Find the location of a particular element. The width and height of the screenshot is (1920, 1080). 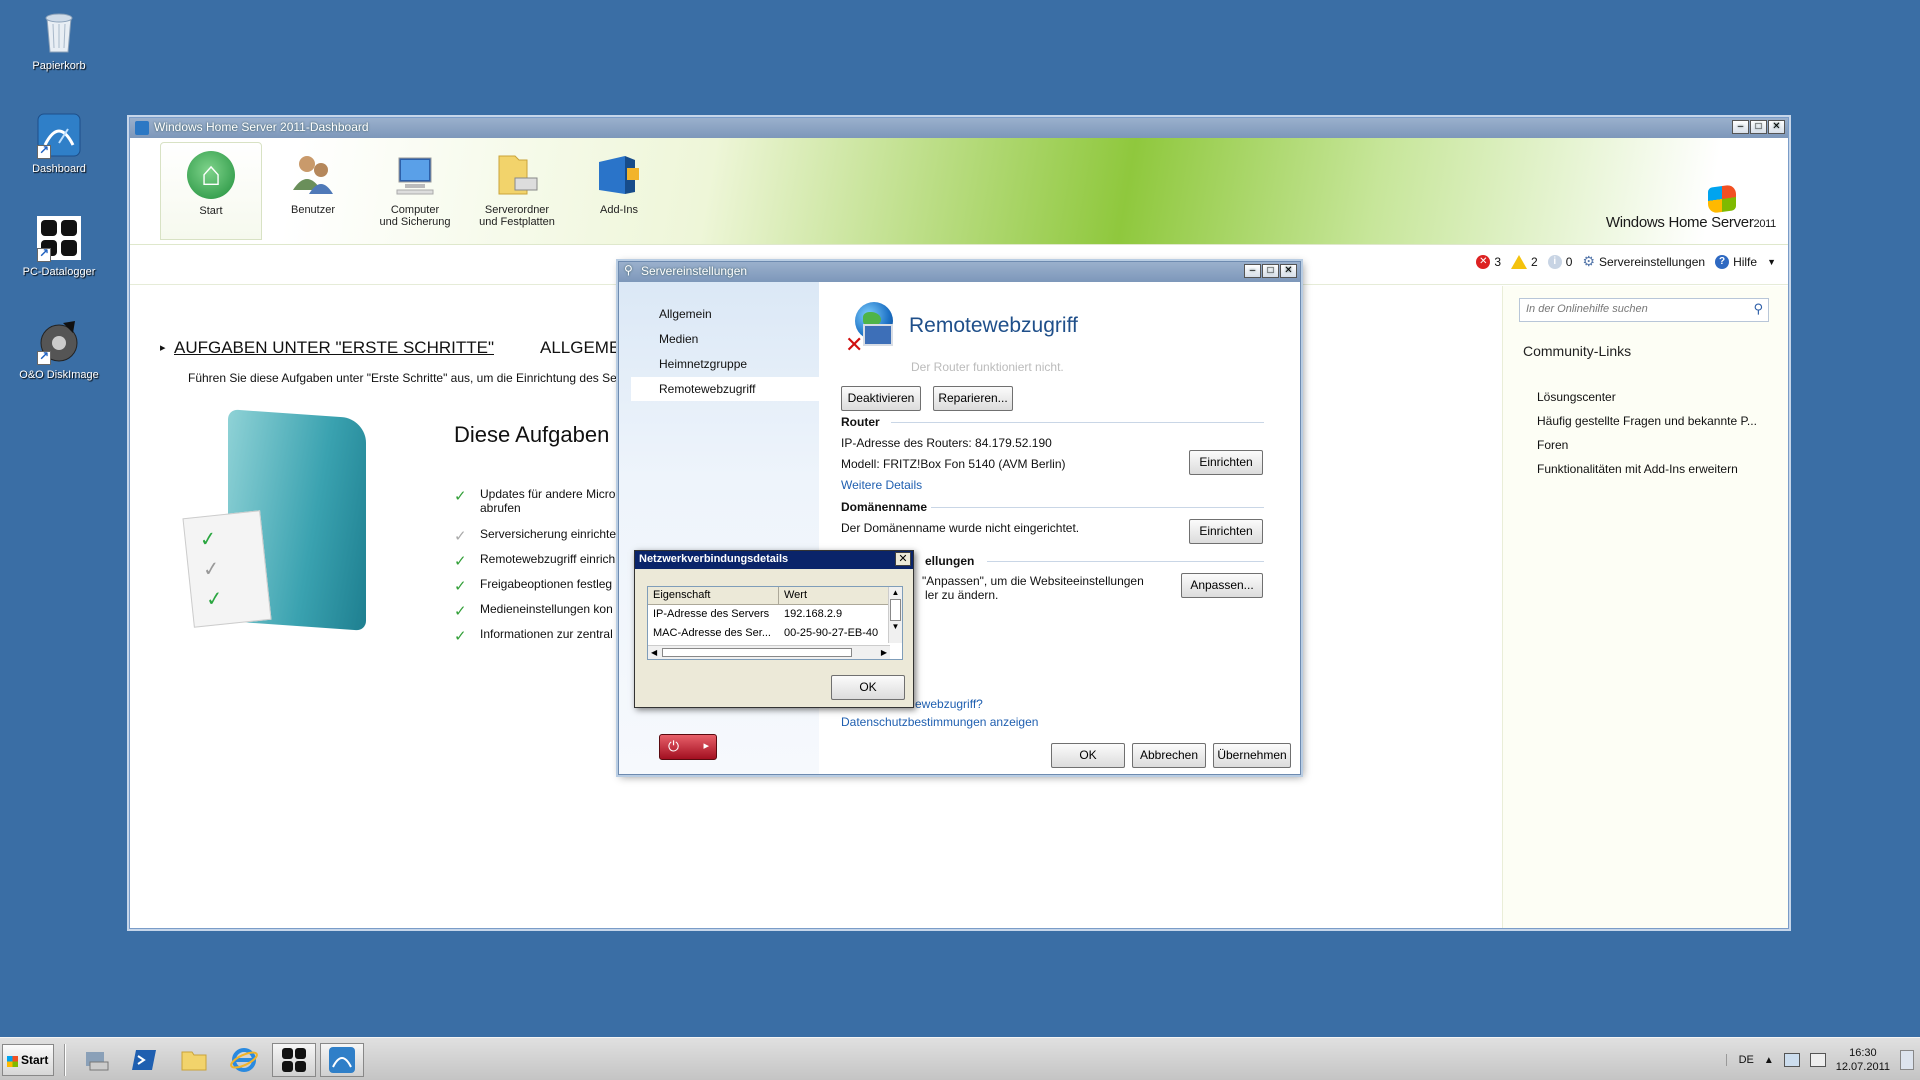

server-settings-link: ⚙ Servereinstellungen is located at coordinates (1643, 261).